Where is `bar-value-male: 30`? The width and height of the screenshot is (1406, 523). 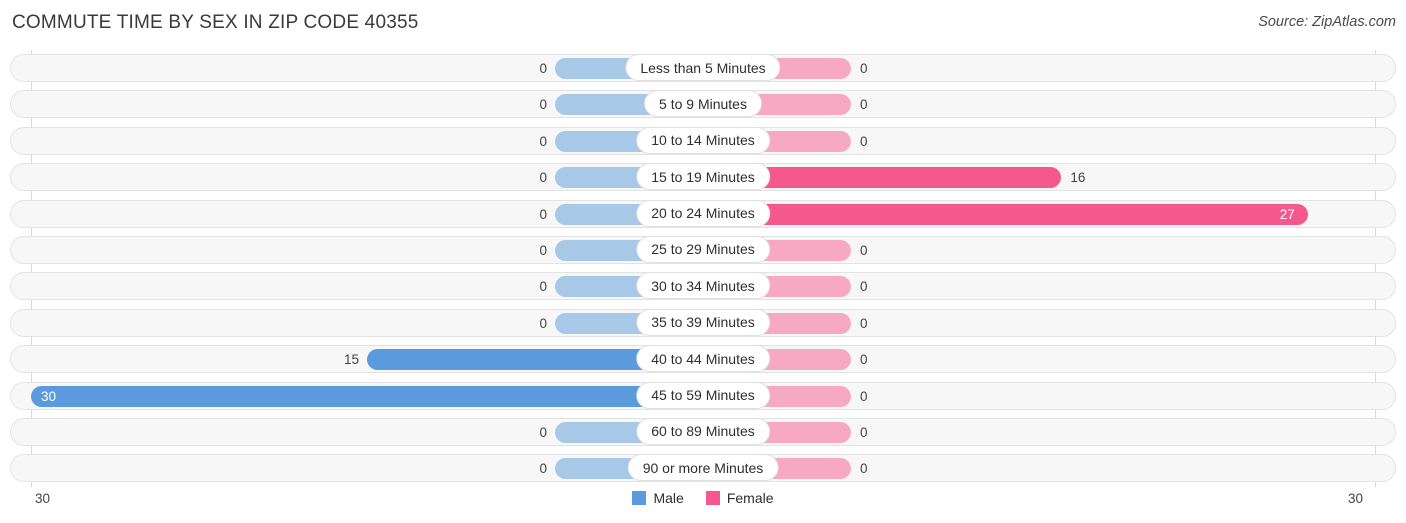
bar-value-male: 30 is located at coordinates (49, 396).